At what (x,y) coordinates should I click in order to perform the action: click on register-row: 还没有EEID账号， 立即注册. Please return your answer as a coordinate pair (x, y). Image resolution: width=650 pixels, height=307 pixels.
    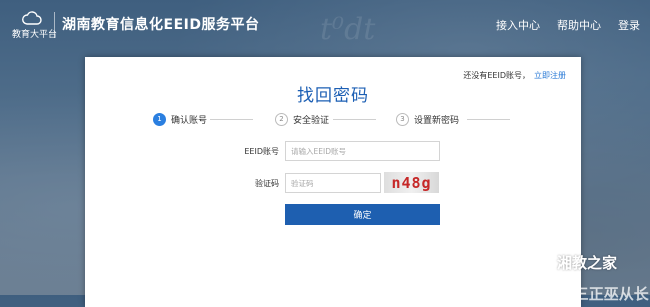
    Looking at the image, I should click on (514, 75).